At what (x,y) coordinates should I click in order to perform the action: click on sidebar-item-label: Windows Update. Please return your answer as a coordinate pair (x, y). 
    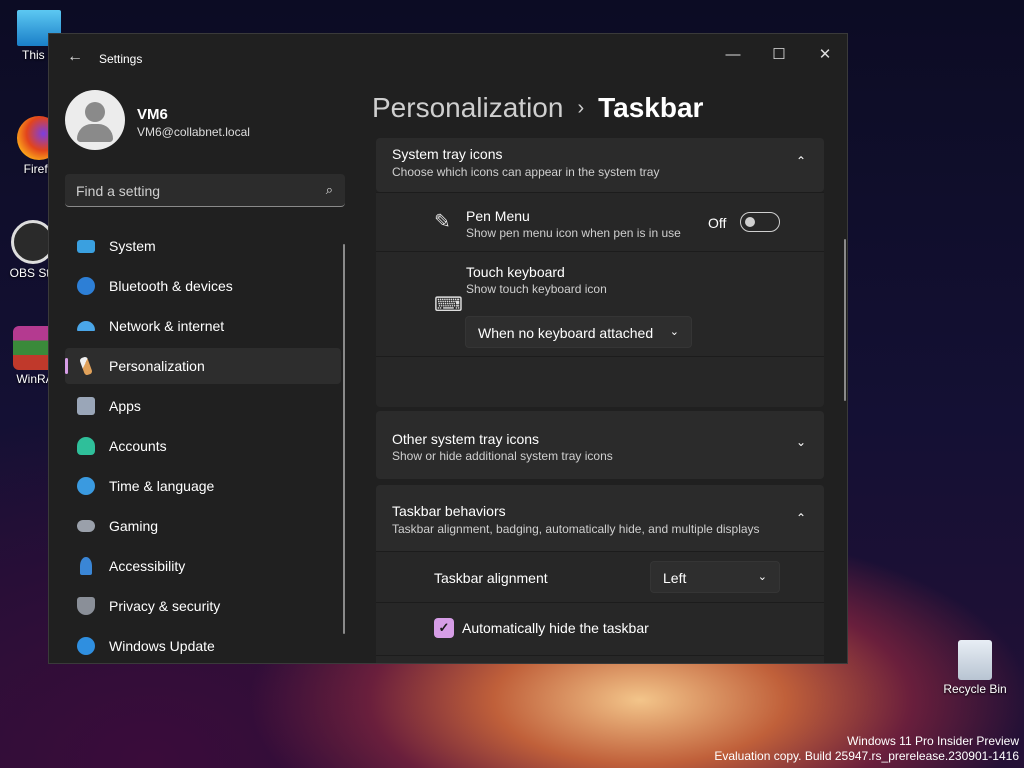
    Looking at the image, I should click on (162, 646).